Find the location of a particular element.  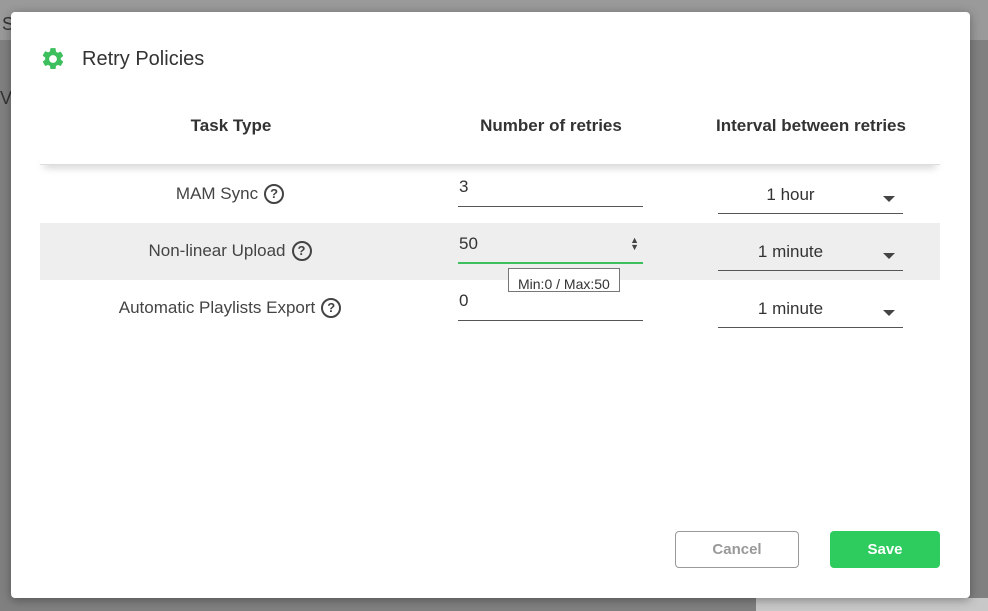

table-row: Automatic Playlists Export ? 0 1 minute is located at coordinates (490, 308).